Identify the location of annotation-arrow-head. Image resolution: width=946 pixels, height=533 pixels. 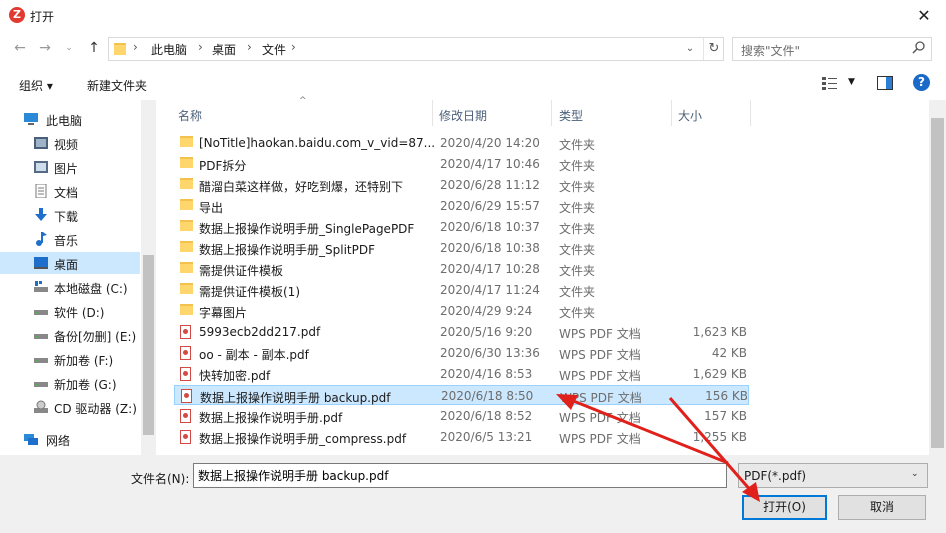
(567, 402).